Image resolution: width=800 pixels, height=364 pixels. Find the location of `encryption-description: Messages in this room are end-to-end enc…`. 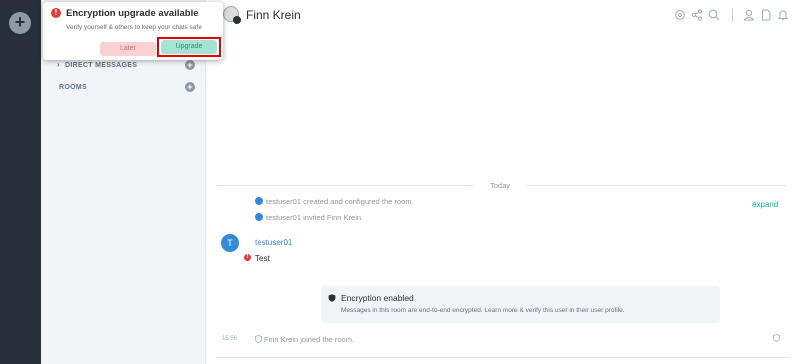

encryption-description: Messages in this room are end-to-end enc… is located at coordinates (483, 310).